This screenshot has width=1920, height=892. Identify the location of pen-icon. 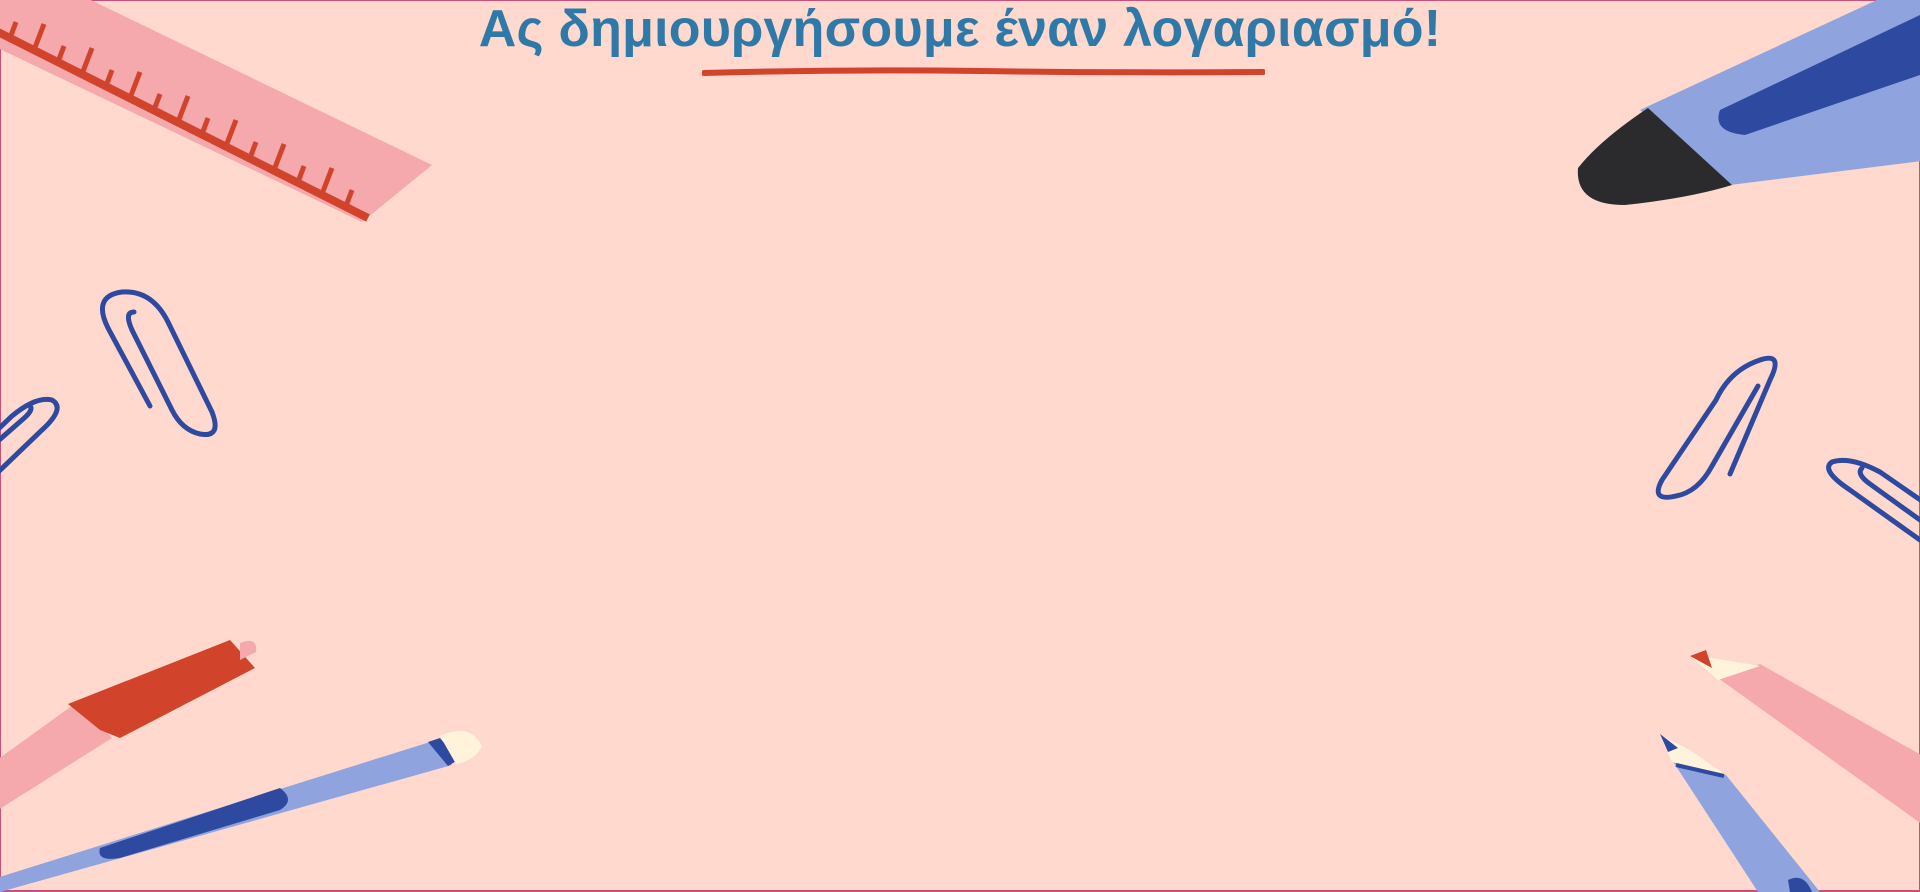
(128, 724).